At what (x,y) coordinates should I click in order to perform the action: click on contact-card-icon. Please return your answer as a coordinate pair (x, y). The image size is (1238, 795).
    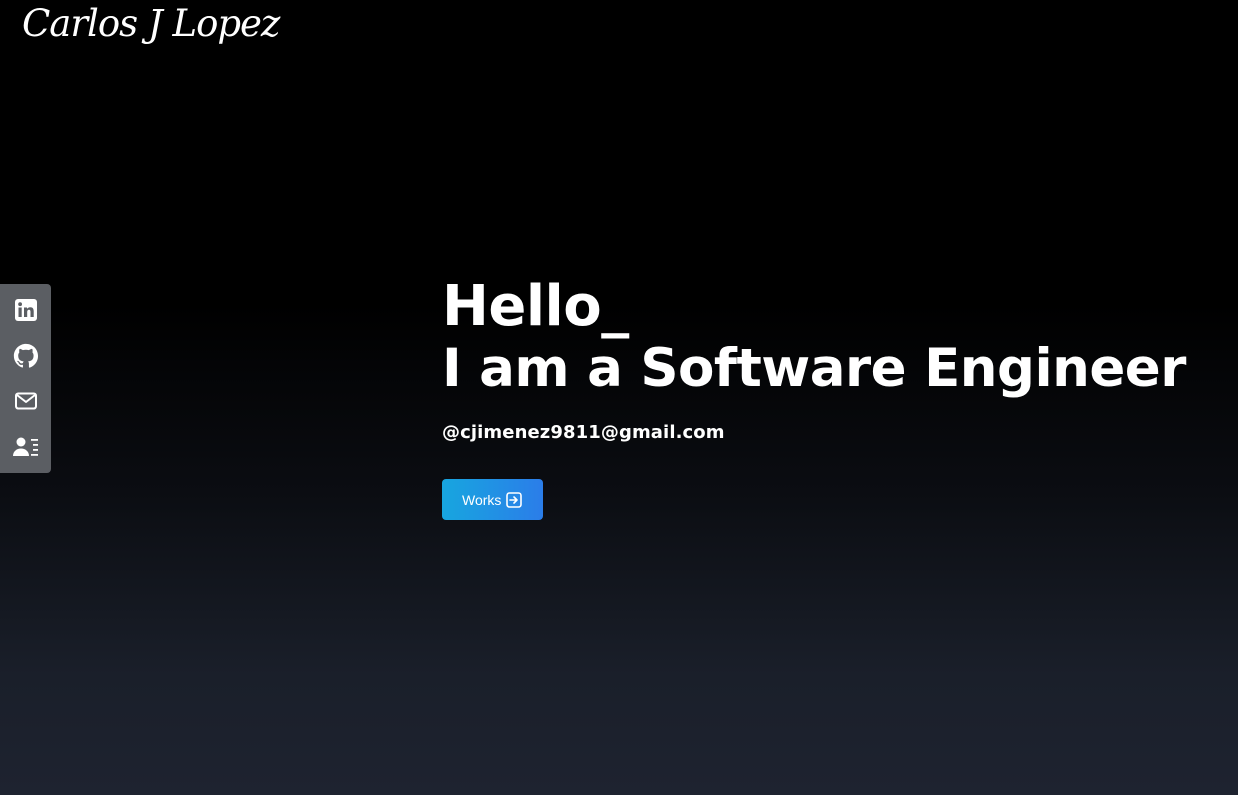
    Looking at the image, I should click on (25, 447).